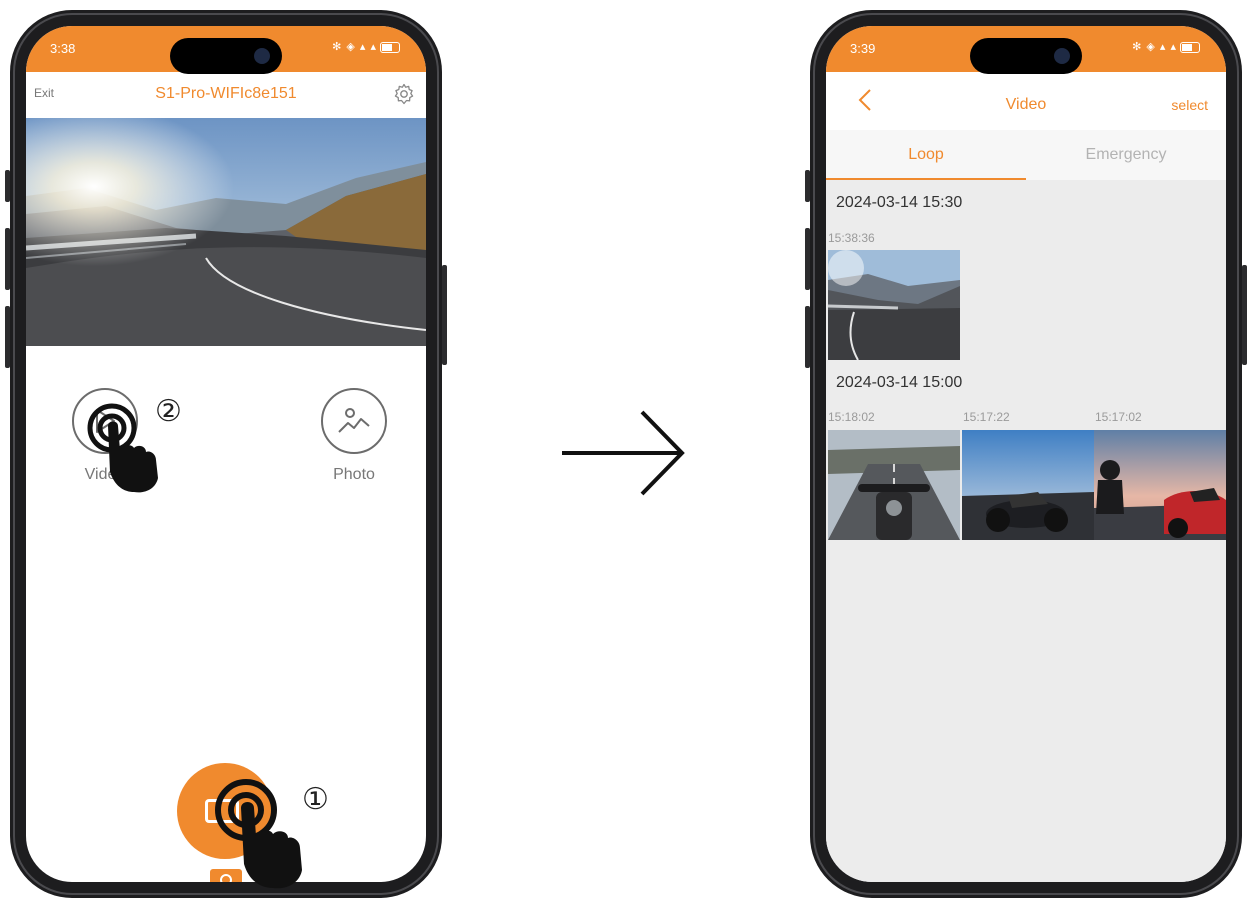 This screenshot has height=905, width=1250. What do you see at coordinates (899, 382) in the screenshot?
I see `group-date: 2024-03-14 15:00` at bounding box center [899, 382].